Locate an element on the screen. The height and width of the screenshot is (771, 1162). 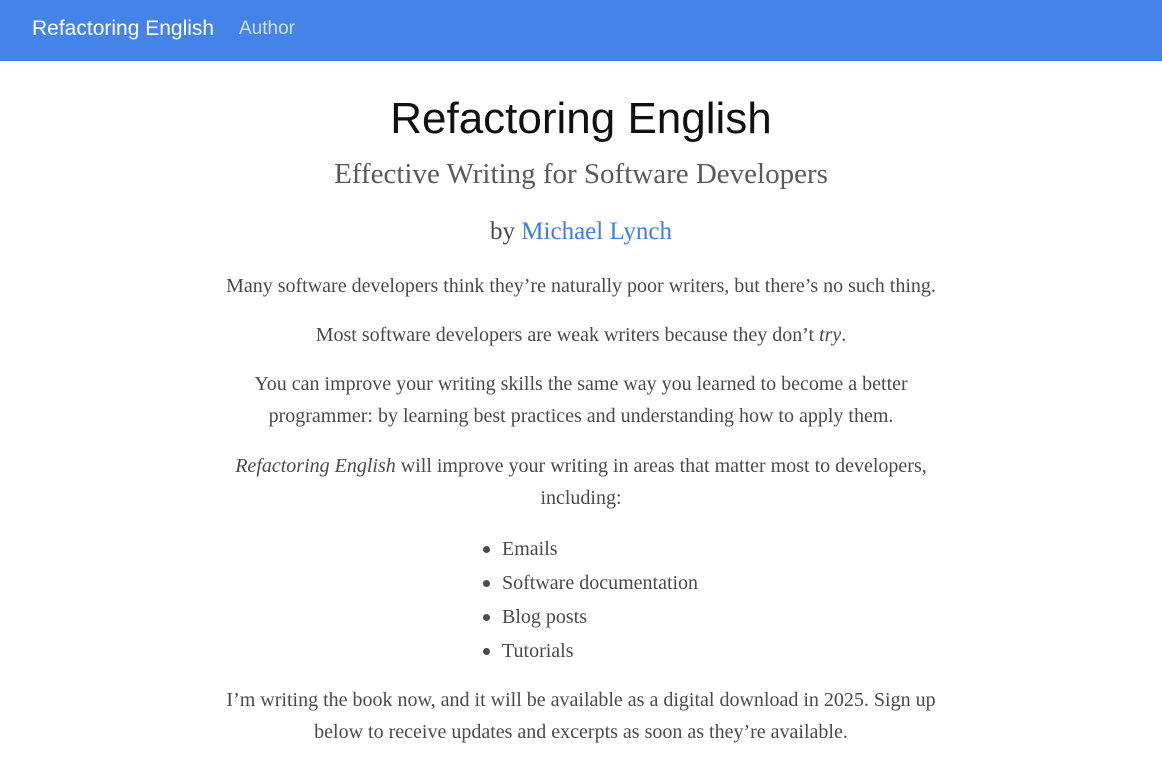
nav-link-author: Author is located at coordinates (267, 29).